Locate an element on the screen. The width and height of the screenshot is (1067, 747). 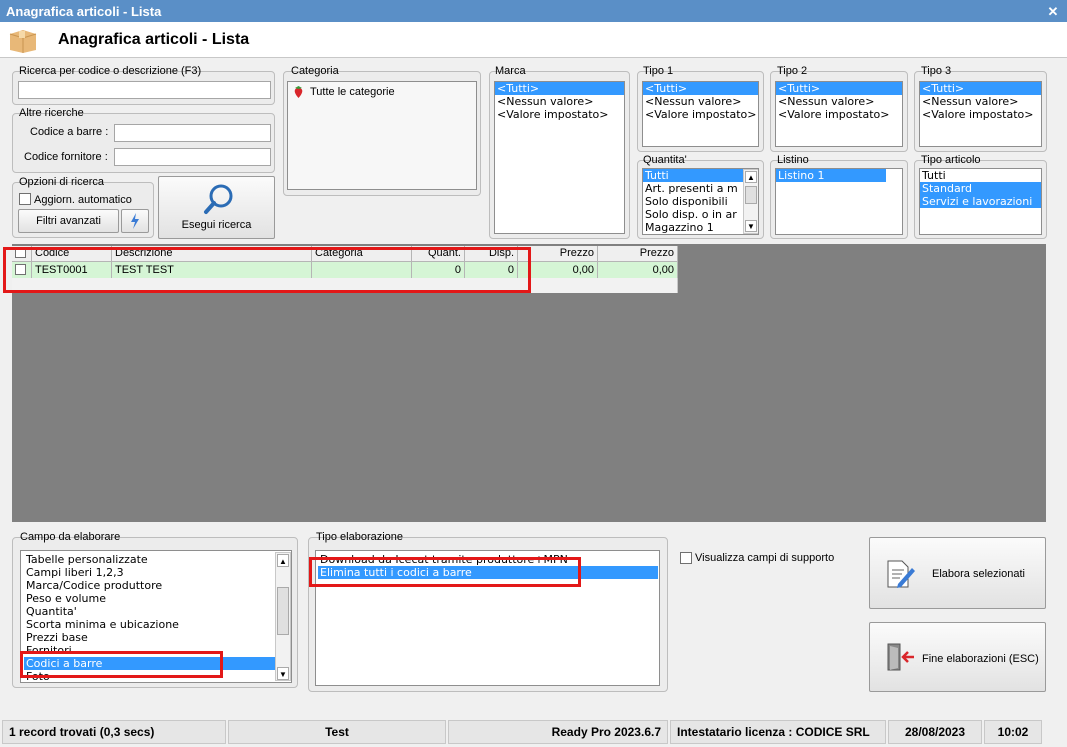
support-fields-checkbox is located at coordinates (686, 558).